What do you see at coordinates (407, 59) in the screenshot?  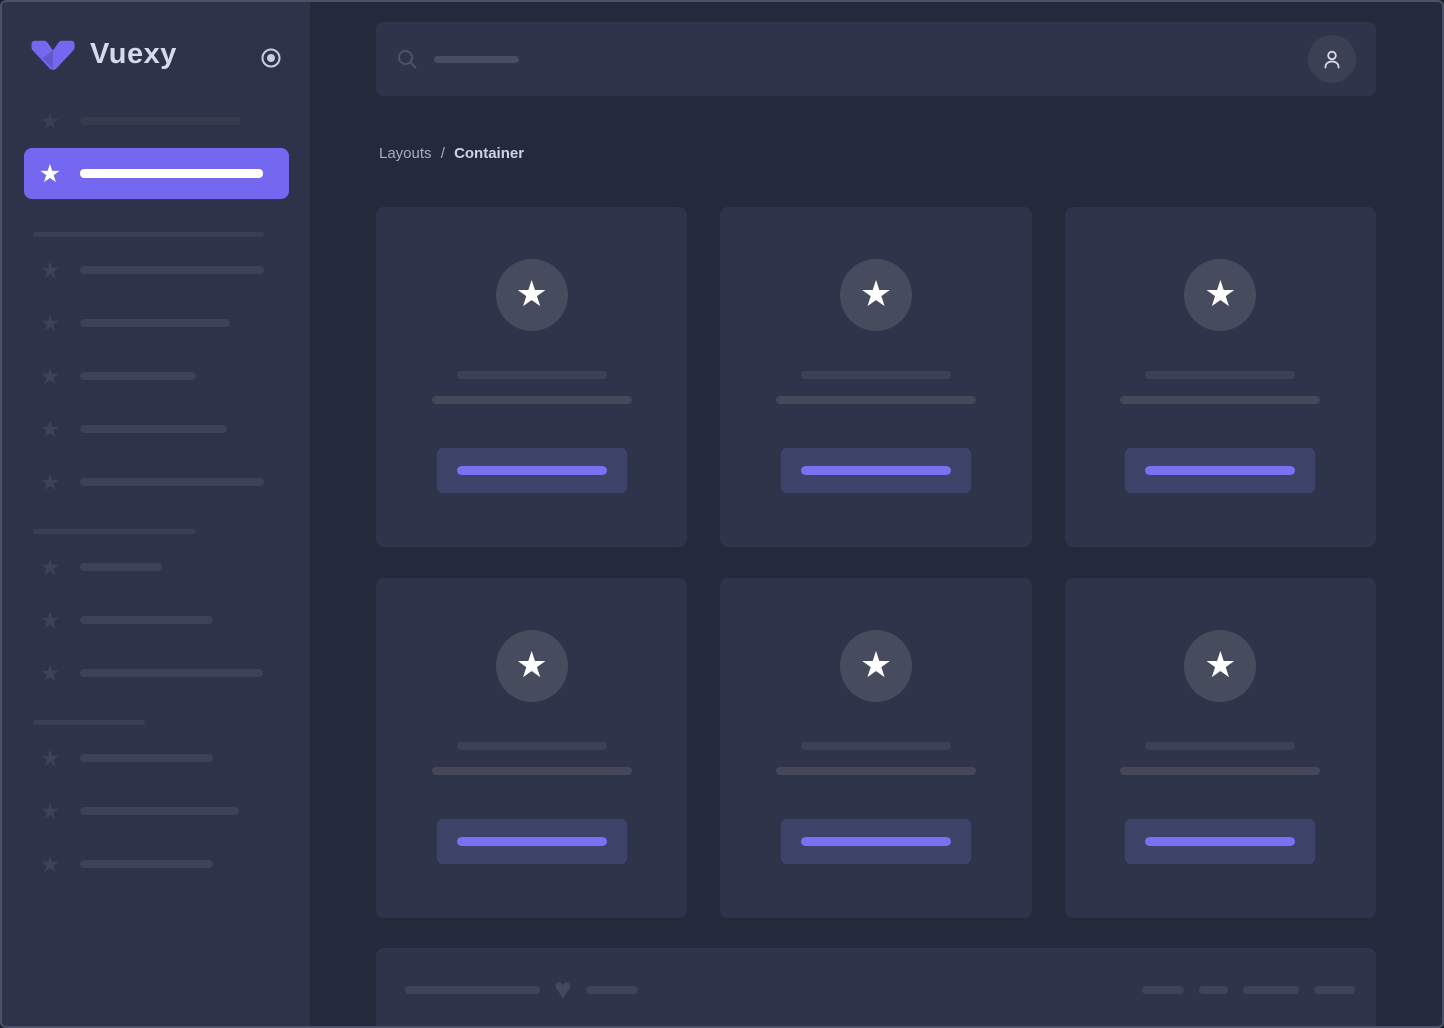 I see `search-icon` at bounding box center [407, 59].